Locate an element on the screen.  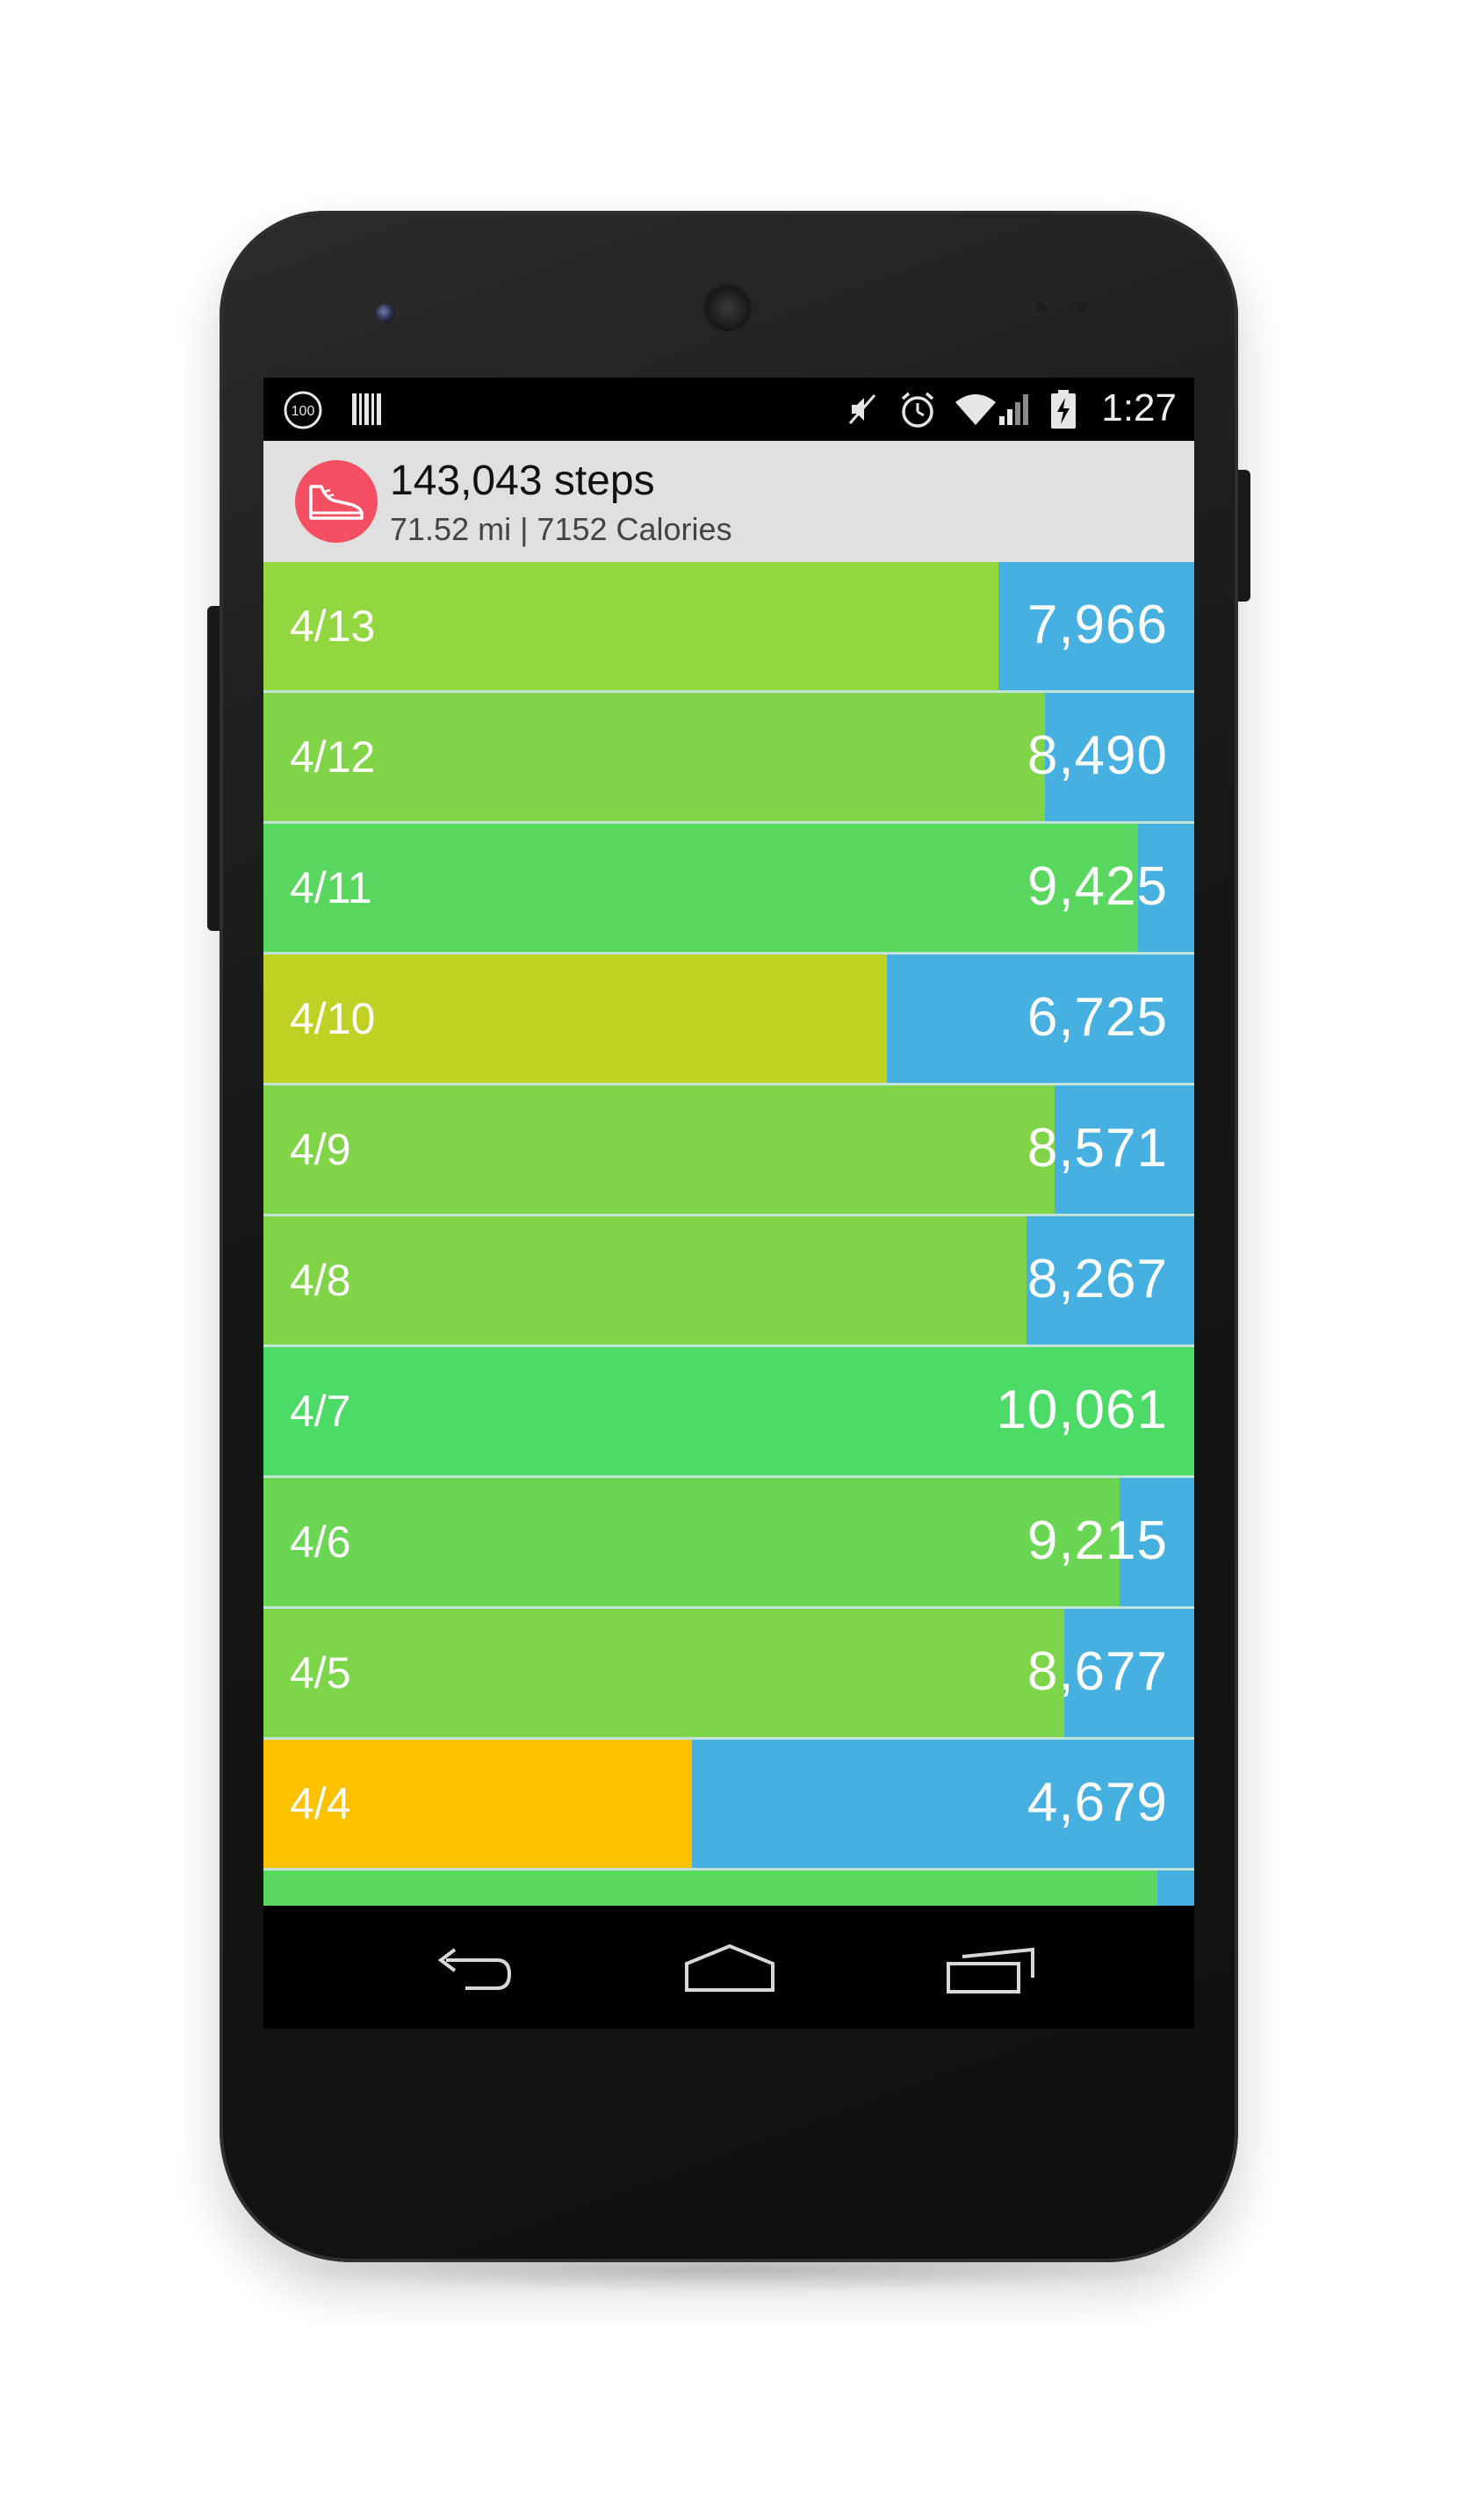
wifi-icon is located at coordinates (976, 409).